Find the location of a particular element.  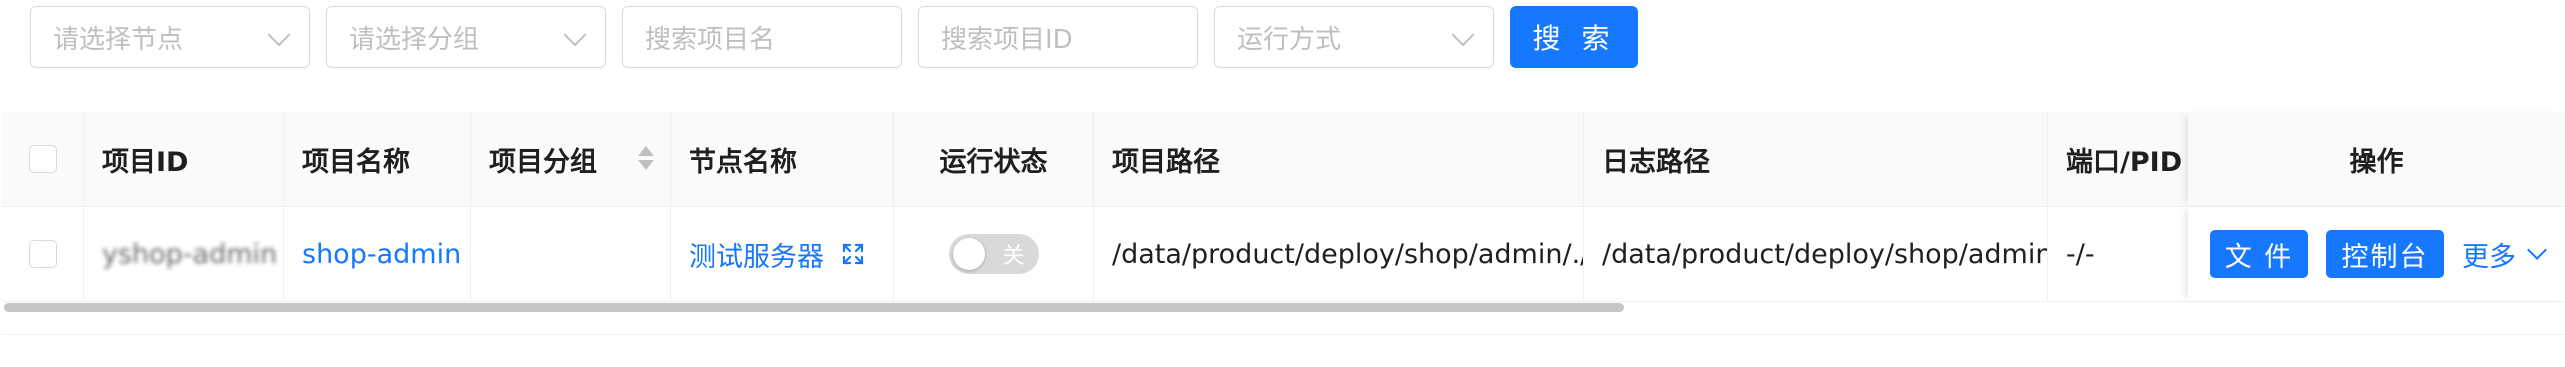

header-run-status: 运行状态 is located at coordinates (994, 159).